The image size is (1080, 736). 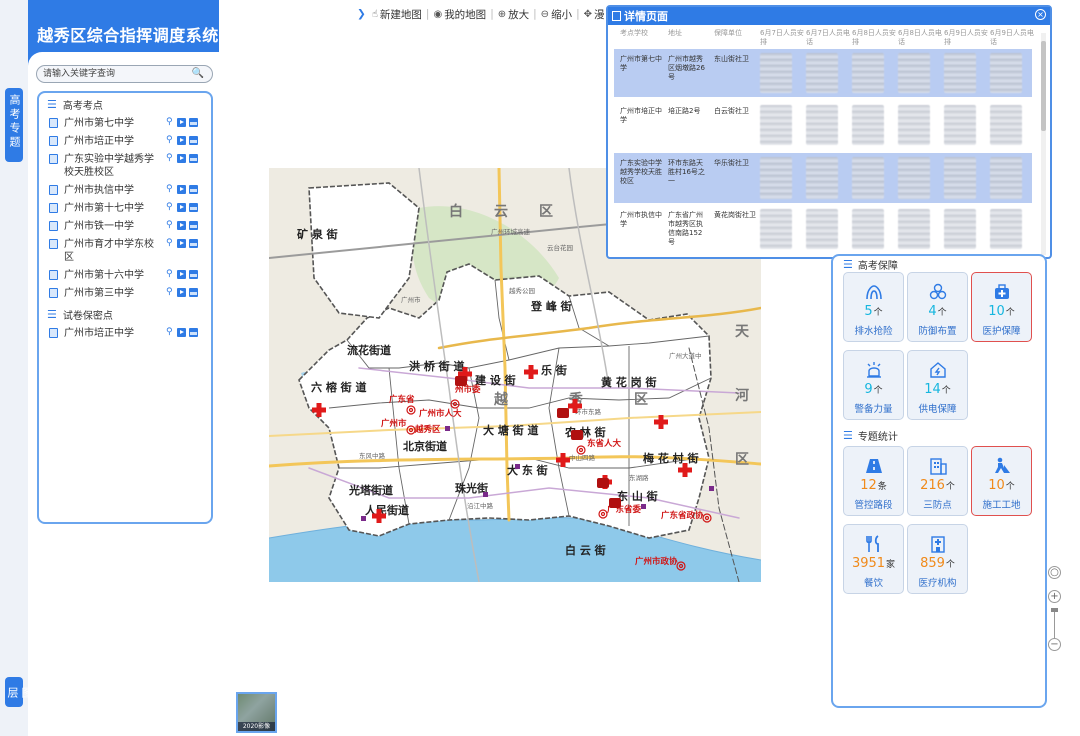 What do you see at coordinates (823, 73) in the screenshot?
I see `table-row: 广州市第七中学 广州市越秀区烟墩路26号 东山街社卫` at bounding box center [823, 73].